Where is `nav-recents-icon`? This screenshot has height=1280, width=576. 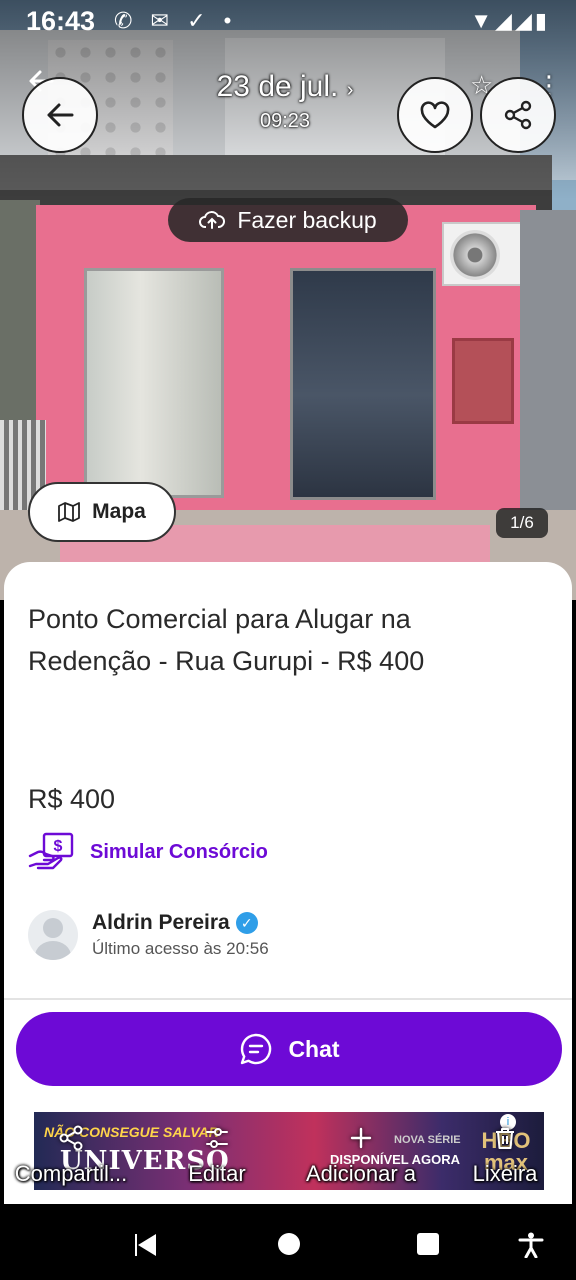 nav-recents-icon is located at coordinates (428, 1244).